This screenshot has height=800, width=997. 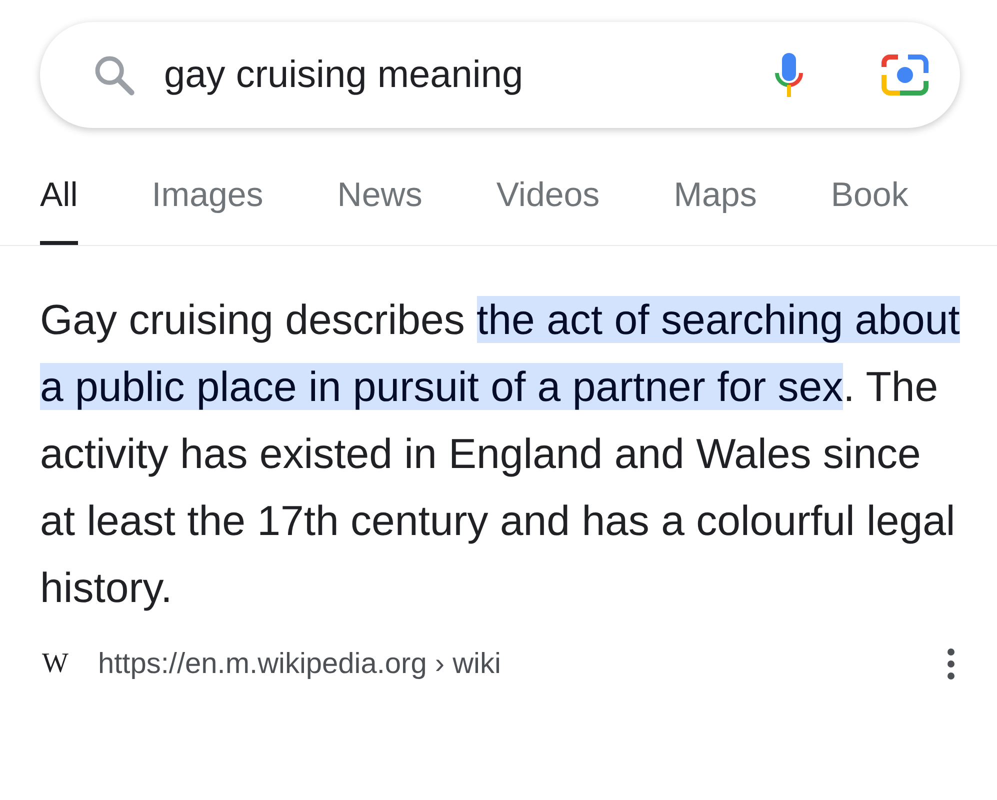 I want to click on tab: Maps, so click(x=715, y=210).